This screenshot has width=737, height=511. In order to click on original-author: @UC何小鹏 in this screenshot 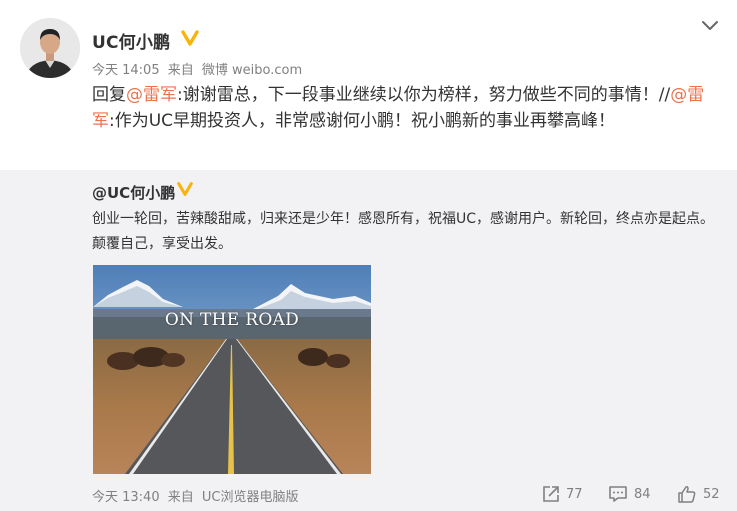, I will do `click(133, 192)`.